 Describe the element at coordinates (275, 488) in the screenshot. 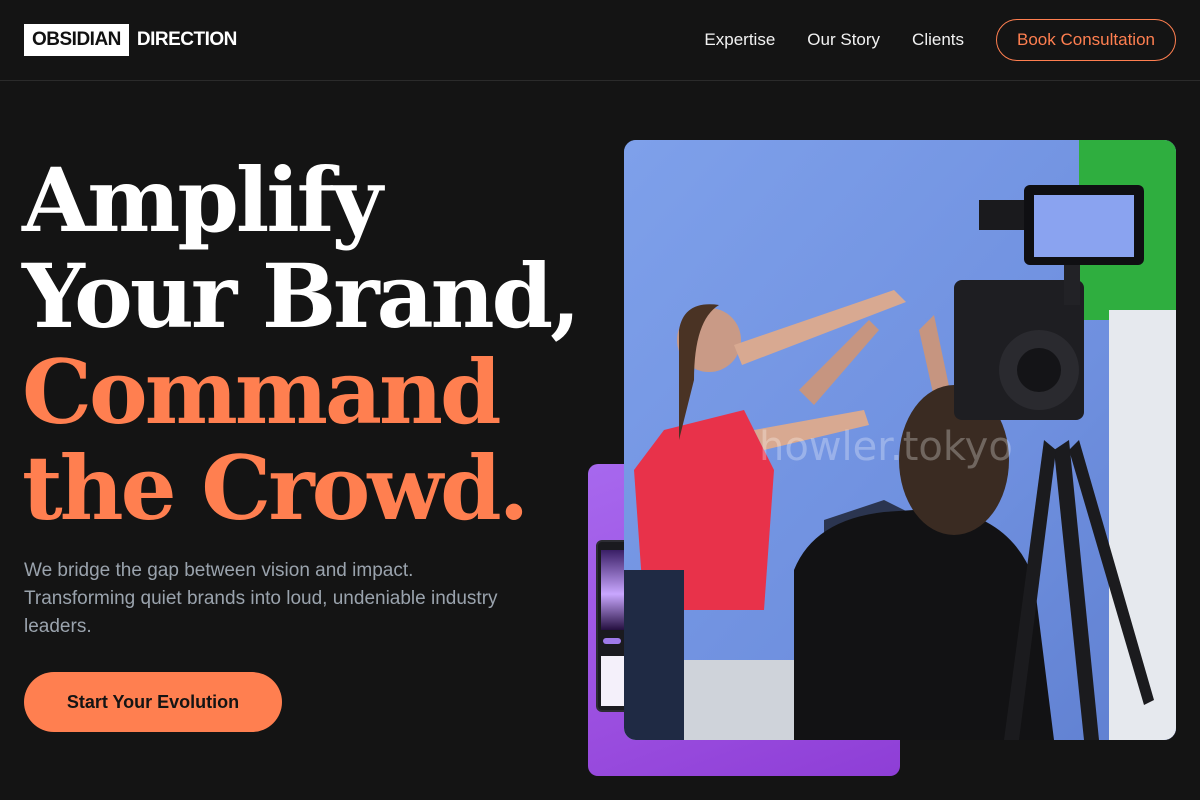

I see `hero-headline-line-4: the Crowd.` at that location.